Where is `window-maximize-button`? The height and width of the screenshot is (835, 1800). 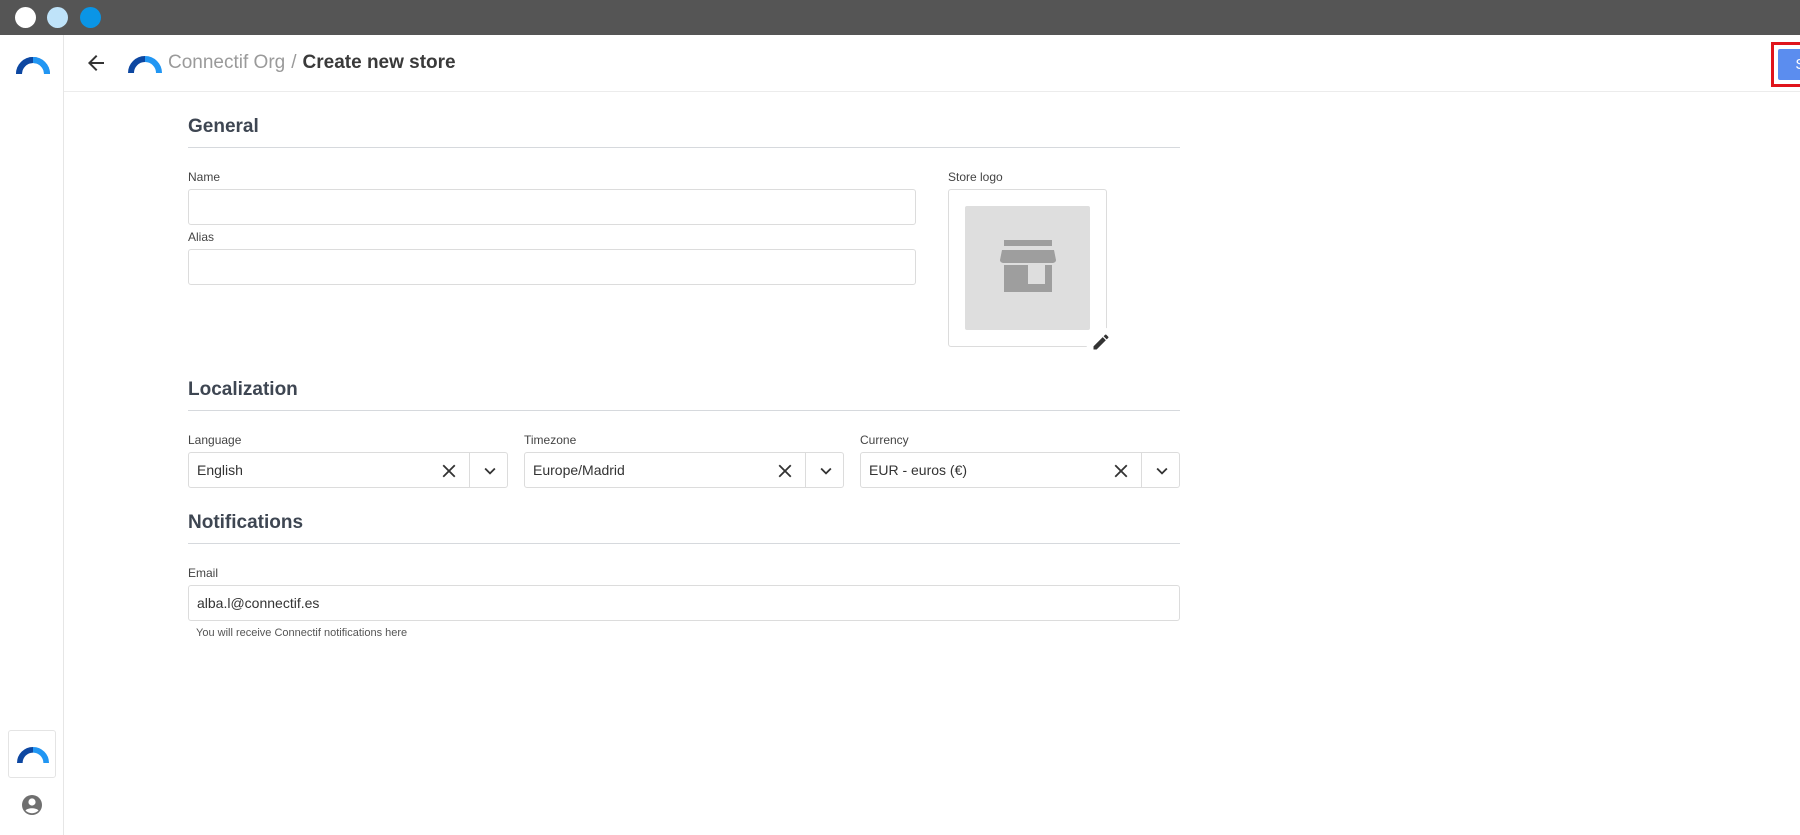 window-maximize-button is located at coordinates (90, 17).